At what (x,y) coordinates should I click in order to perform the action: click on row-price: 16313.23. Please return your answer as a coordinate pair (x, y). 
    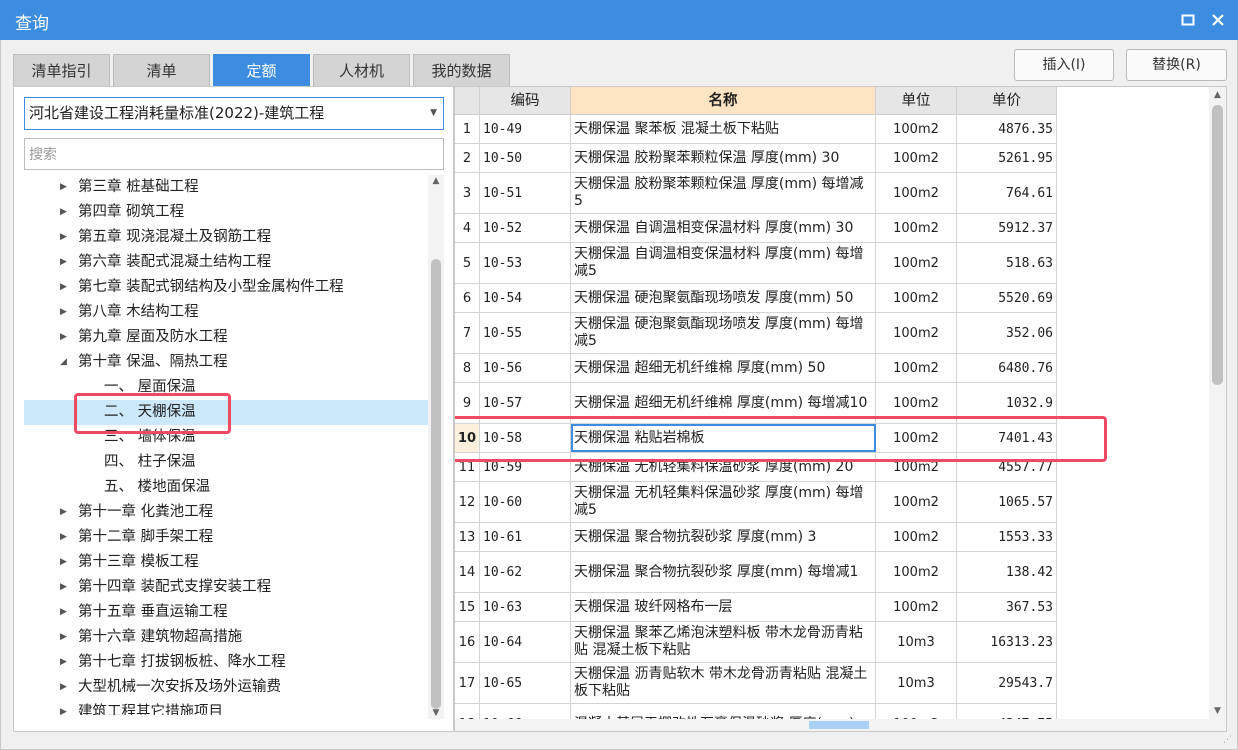
    Looking at the image, I should click on (1007, 642).